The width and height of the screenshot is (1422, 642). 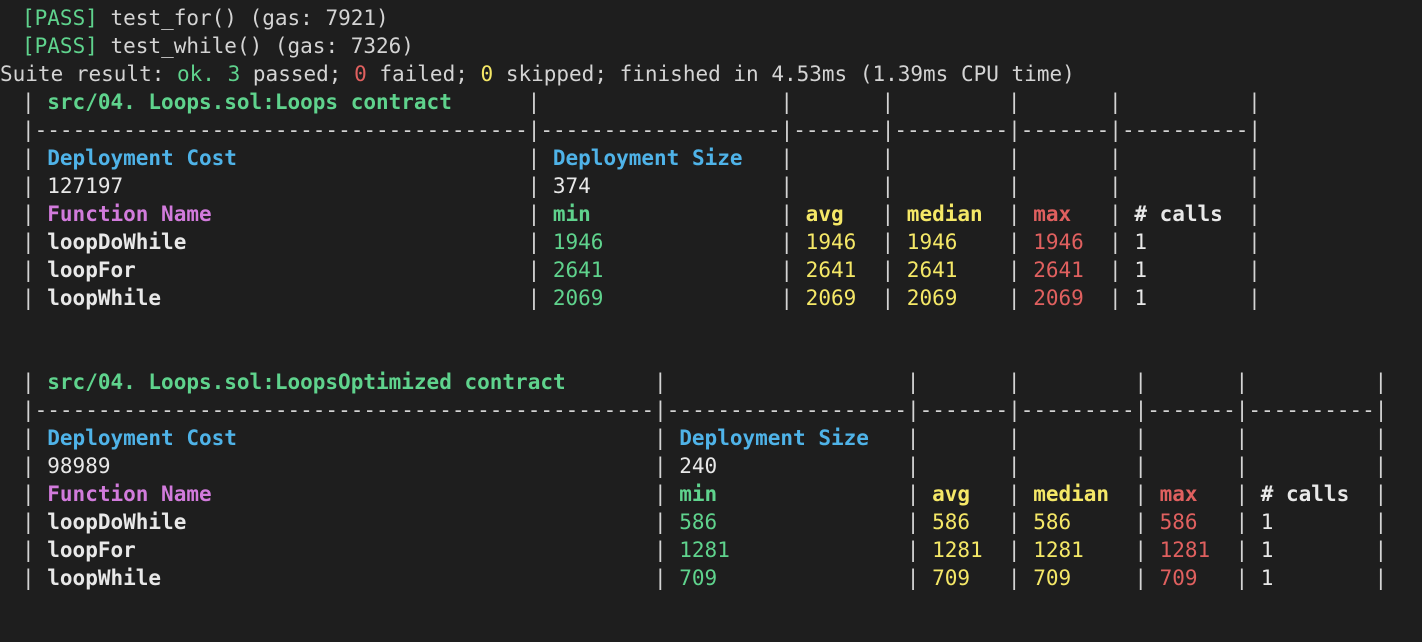 I want to click on passed-count: 3, so click(x=234, y=74).